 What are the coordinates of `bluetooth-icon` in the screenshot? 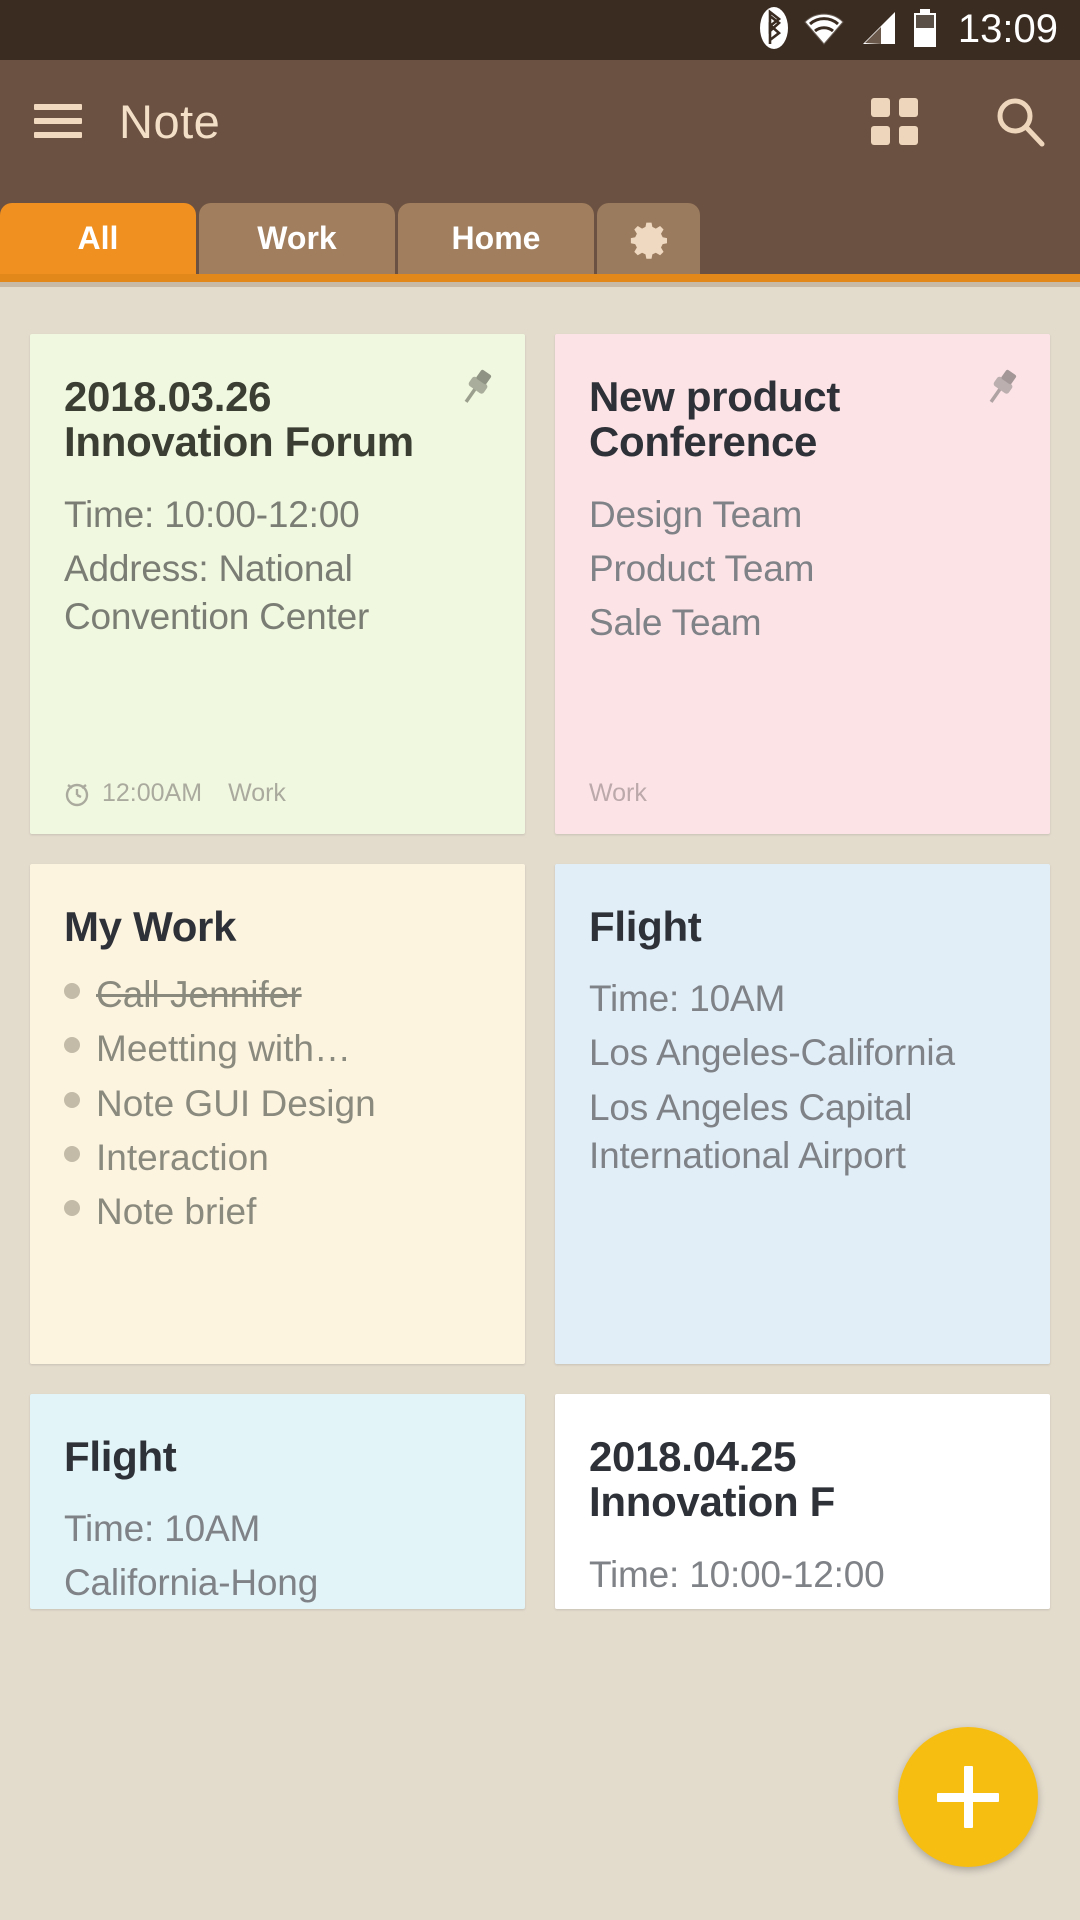 It's located at (774, 30).